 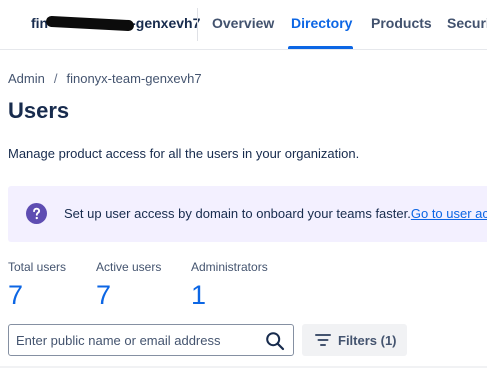 What do you see at coordinates (320, 47) in the screenshot?
I see `active-tab-indicator` at bounding box center [320, 47].